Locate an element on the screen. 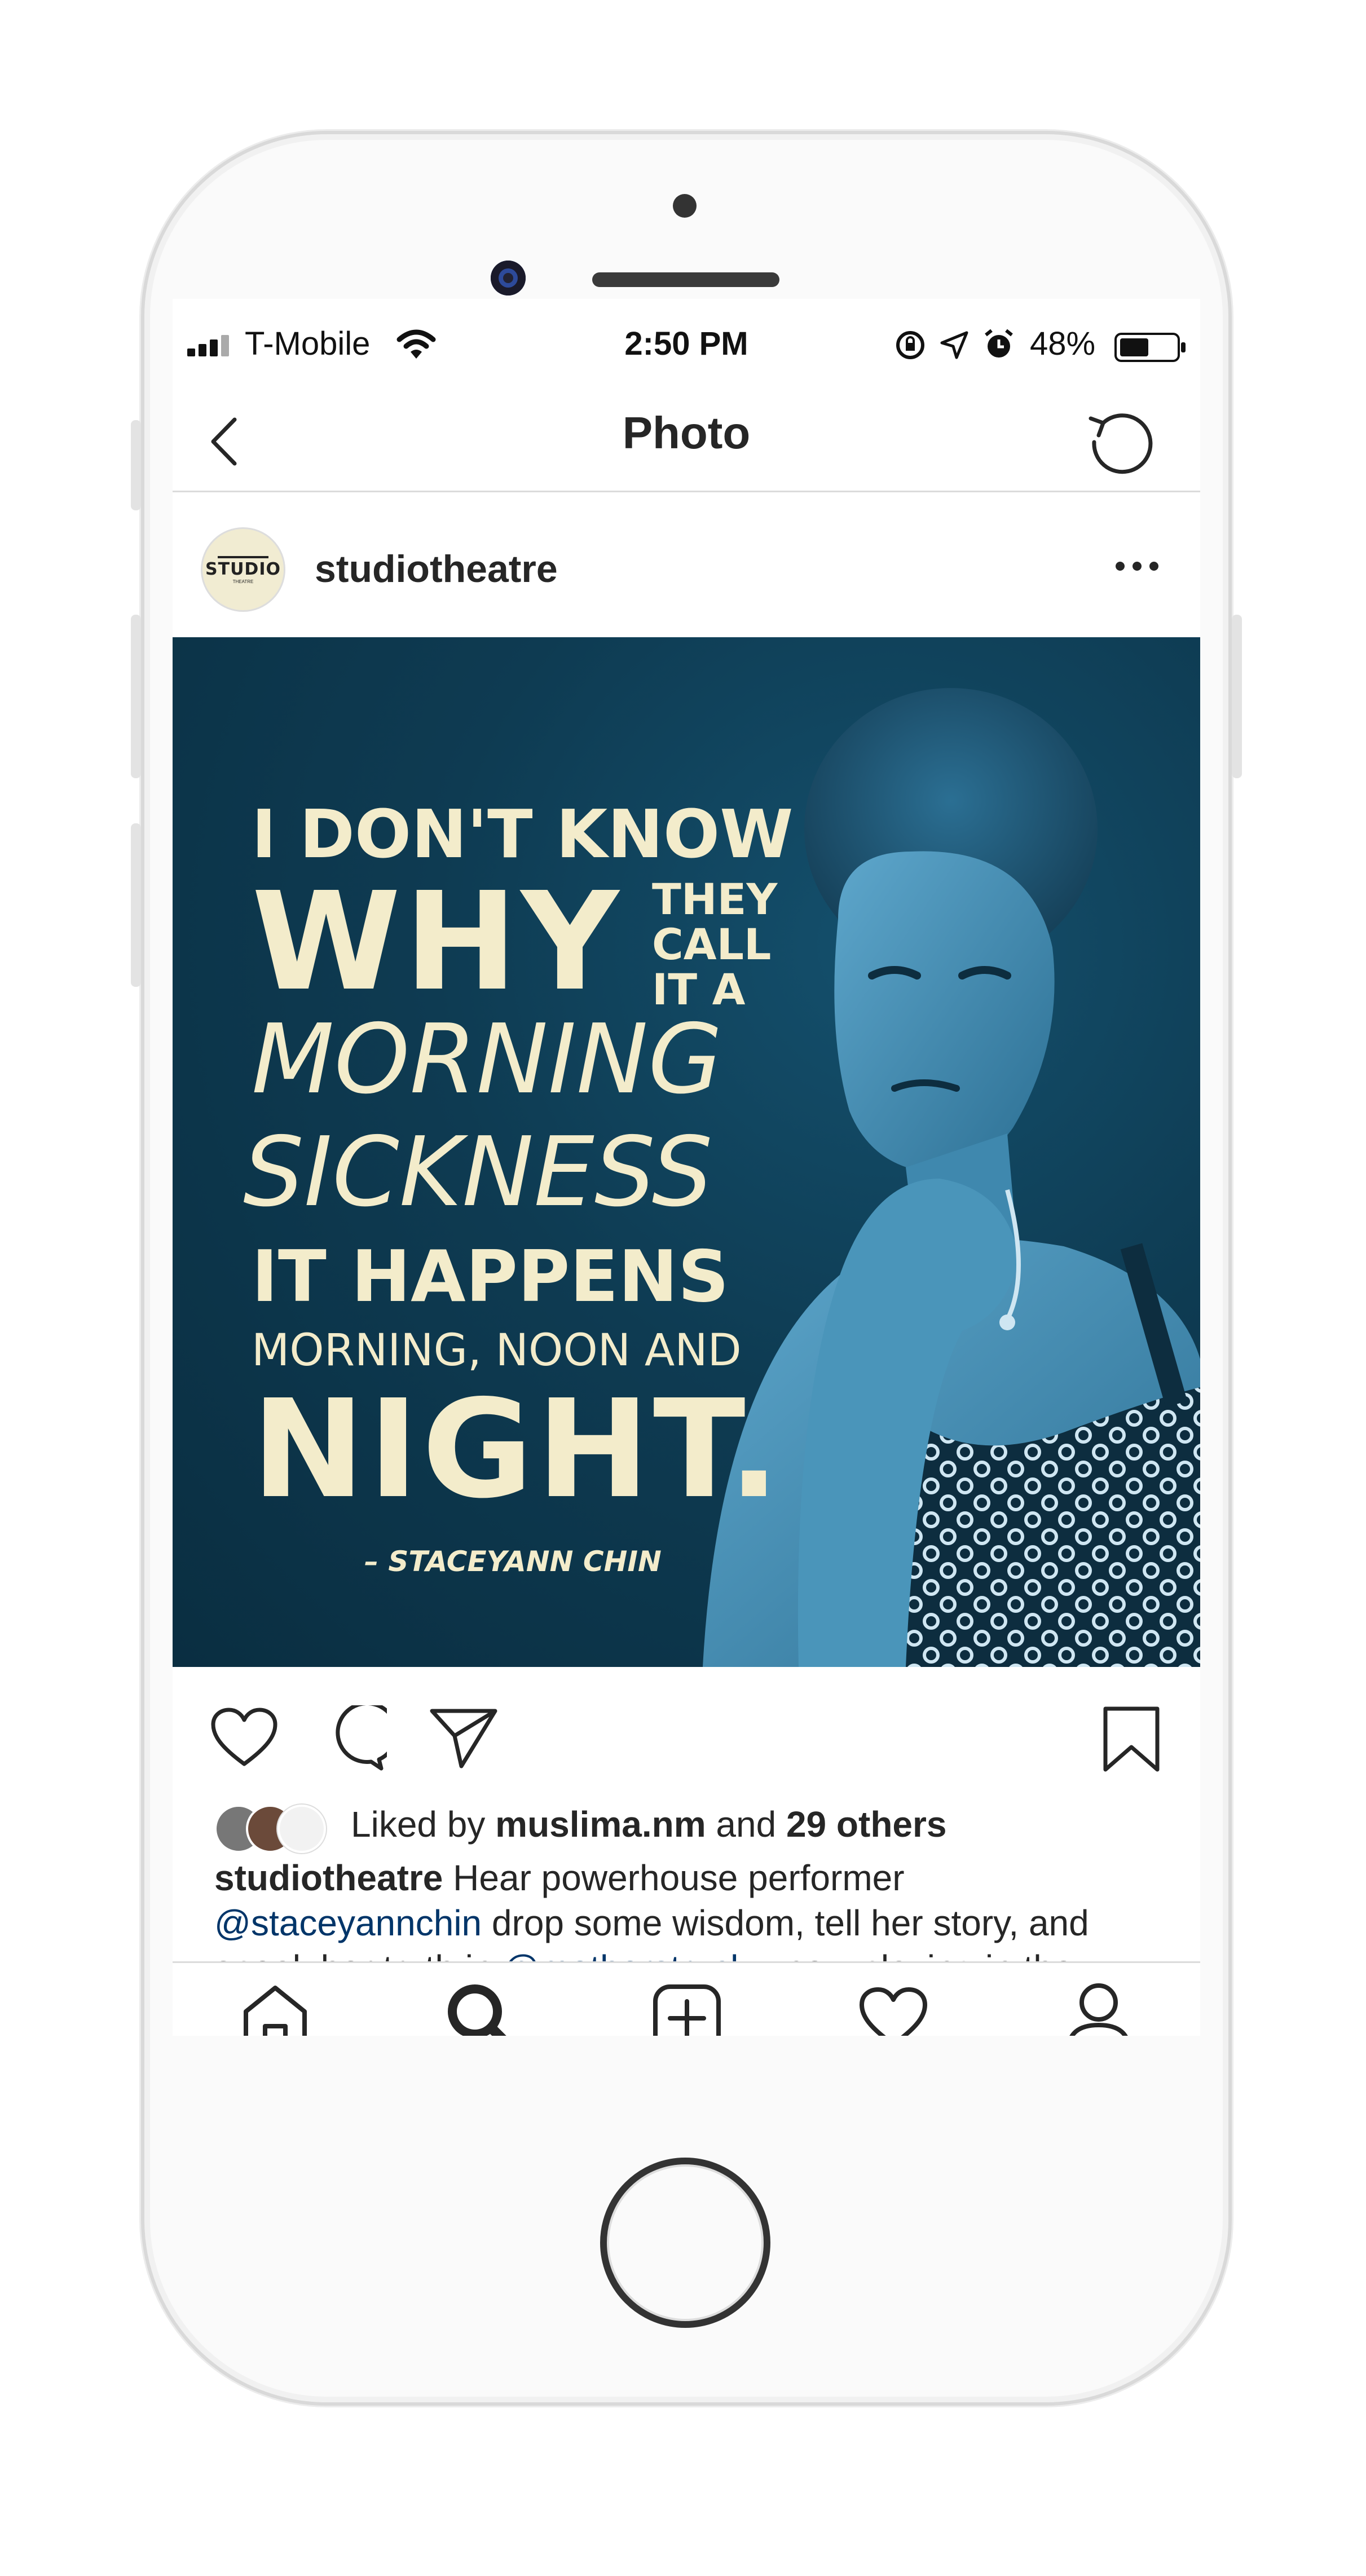 This screenshot has height=2576, width=1366. avatar-logo-text: STUDIO is located at coordinates (243, 569).